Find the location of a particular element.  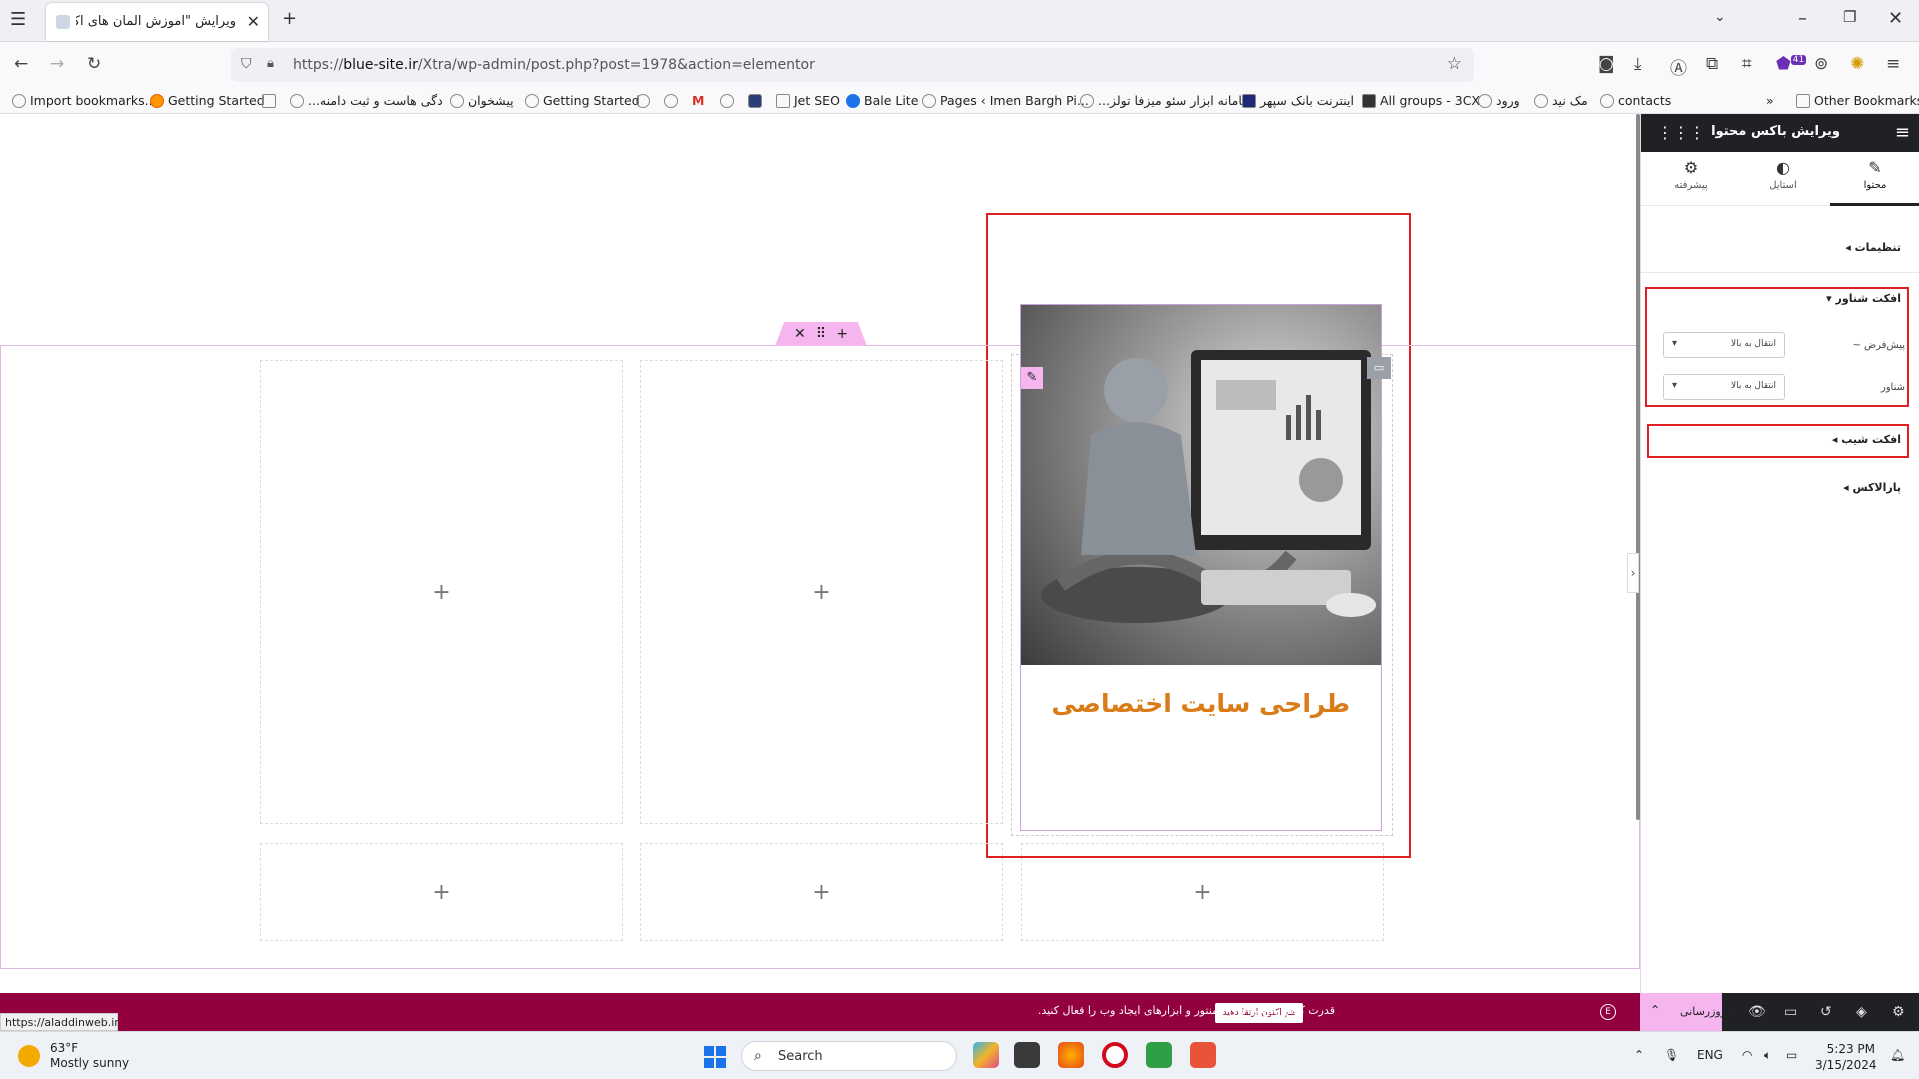

volume-icon: 🔈︎ is located at coordinates (1767, 1055).